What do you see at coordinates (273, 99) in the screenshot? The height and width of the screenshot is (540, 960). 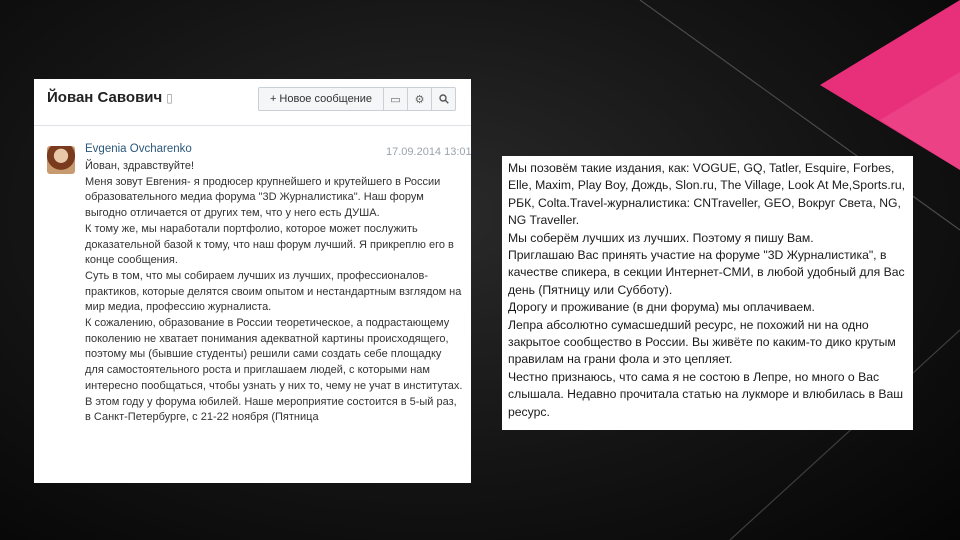 I see `plus-icon: +` at bounding box center [273, 99].